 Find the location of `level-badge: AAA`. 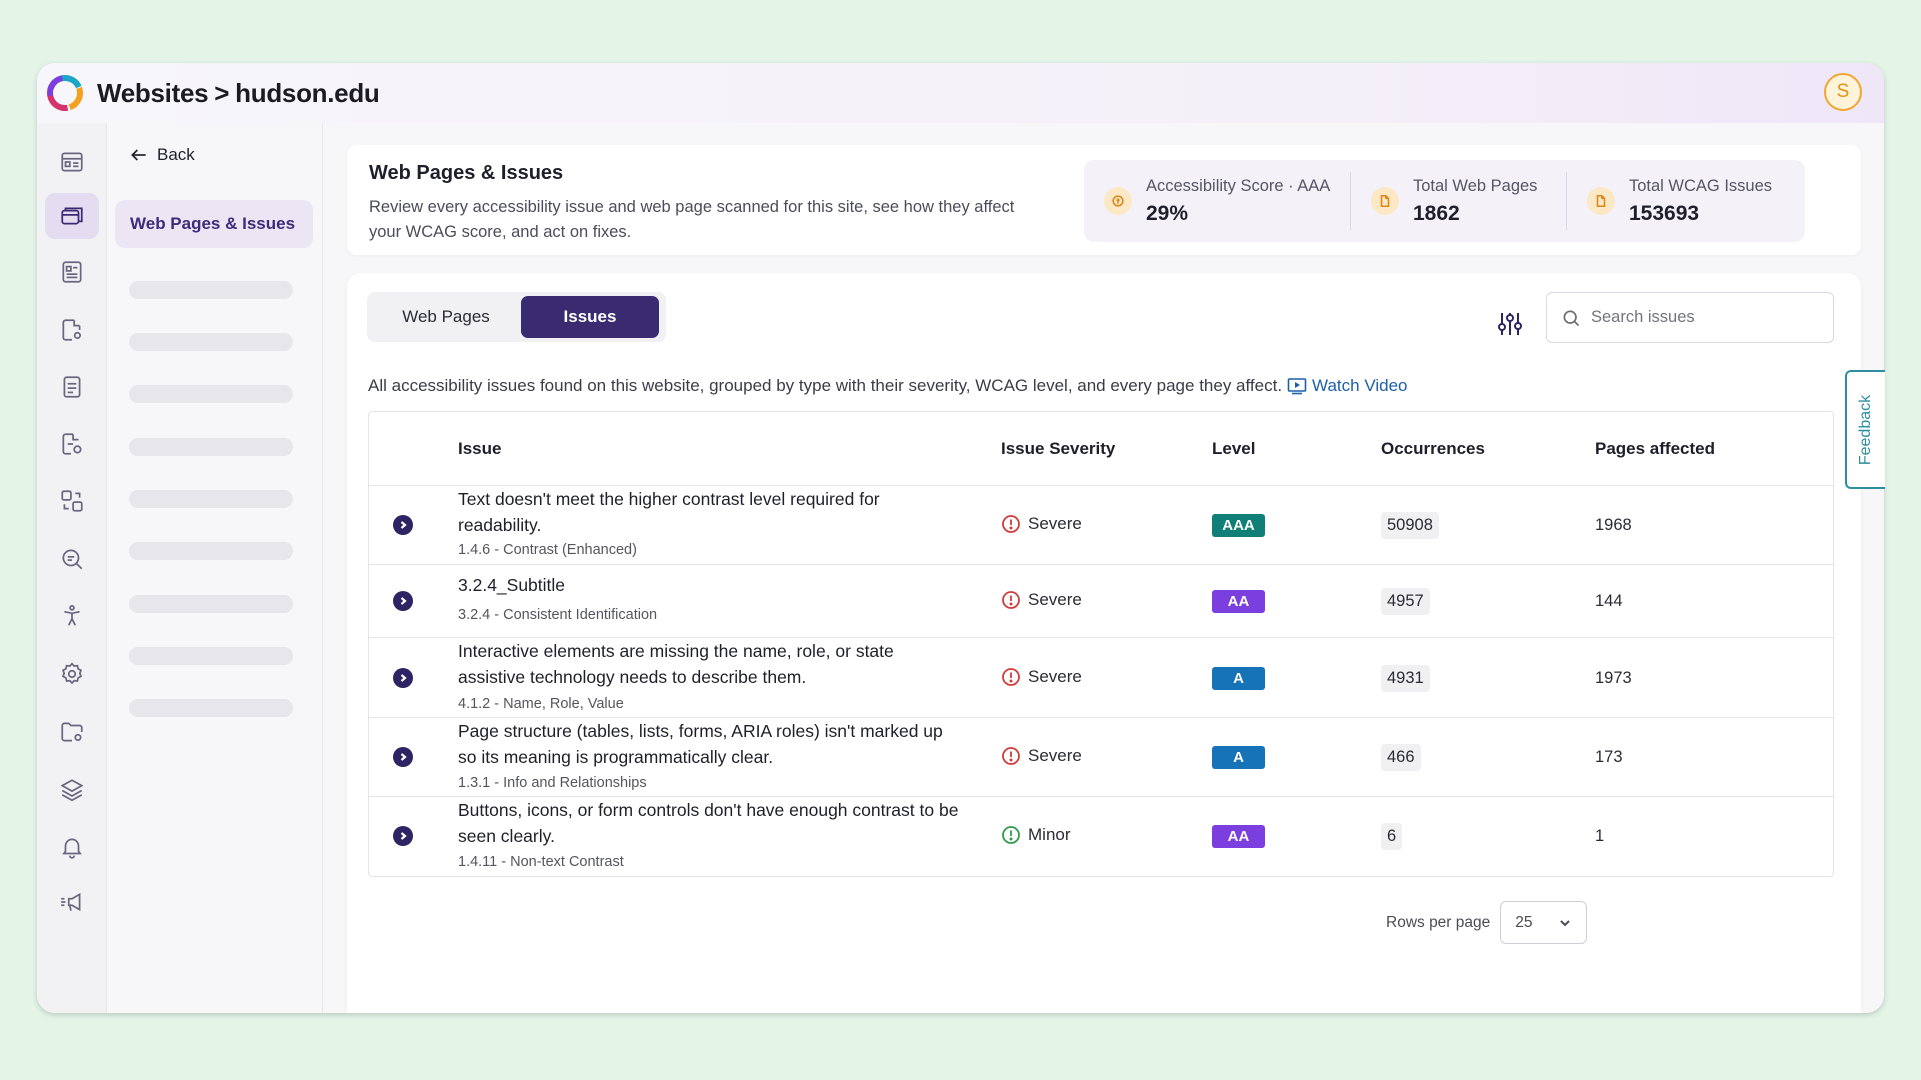

level-badge: AAA is located at coordinates (1238, 525).